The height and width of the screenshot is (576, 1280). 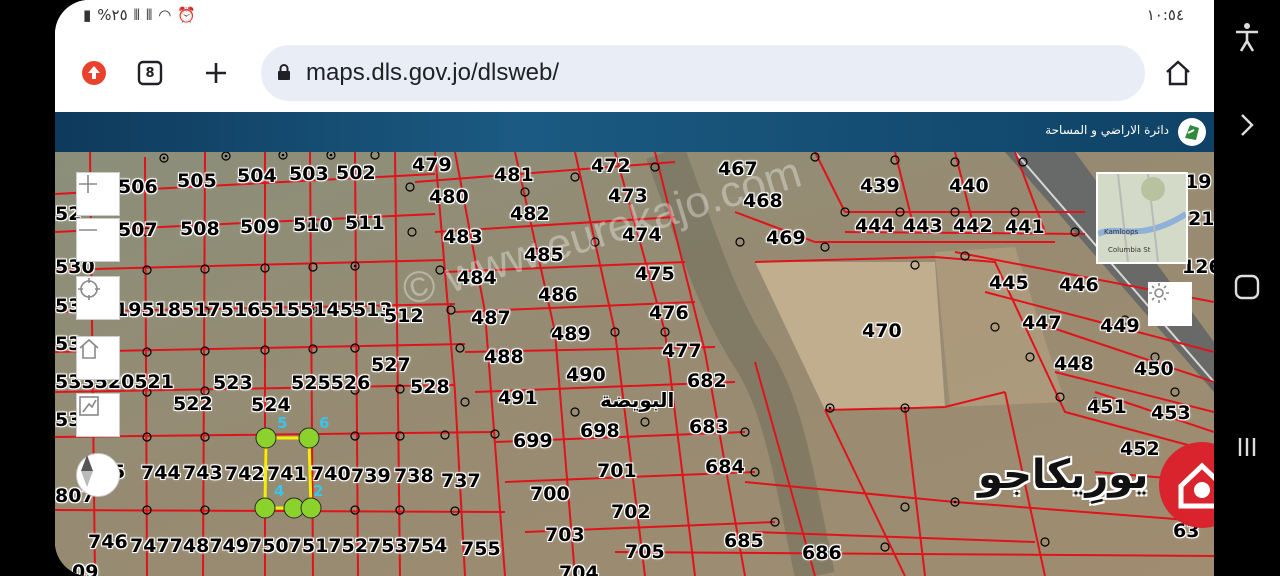 What do you see at coordinates (200, 229) in the screenshot?
I see `plot-number: 508` at bounding box center [200, 229].